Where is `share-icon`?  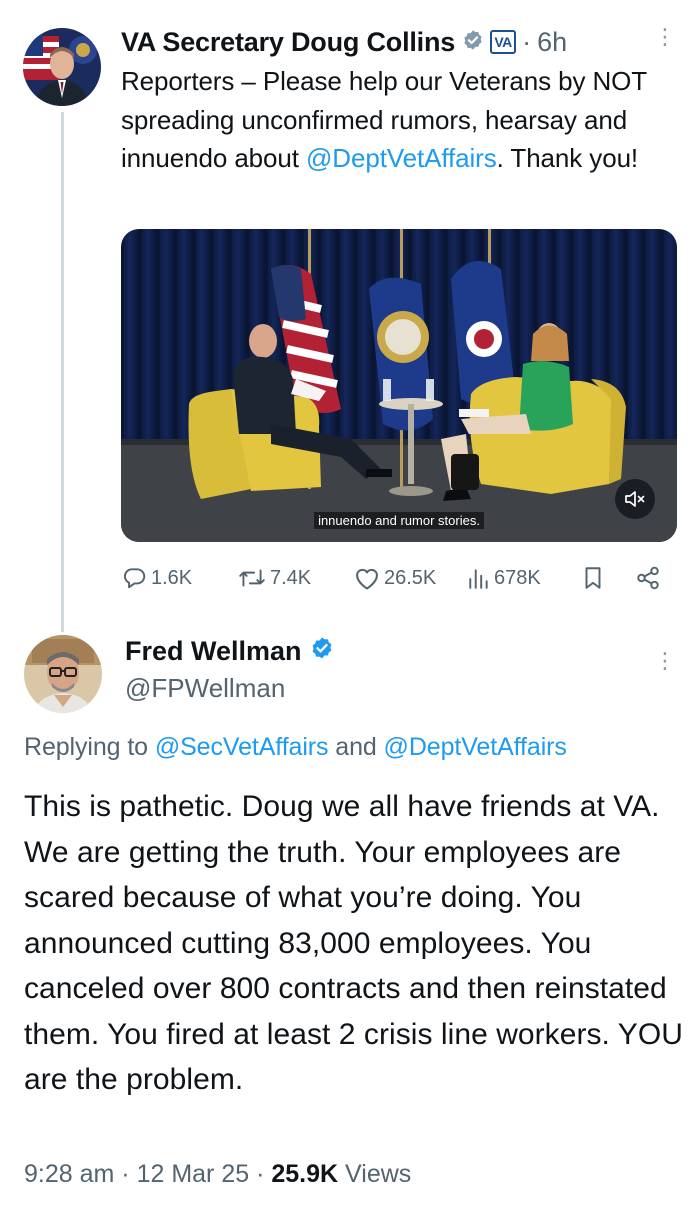 share-icon is located at coordinates (648, 578).